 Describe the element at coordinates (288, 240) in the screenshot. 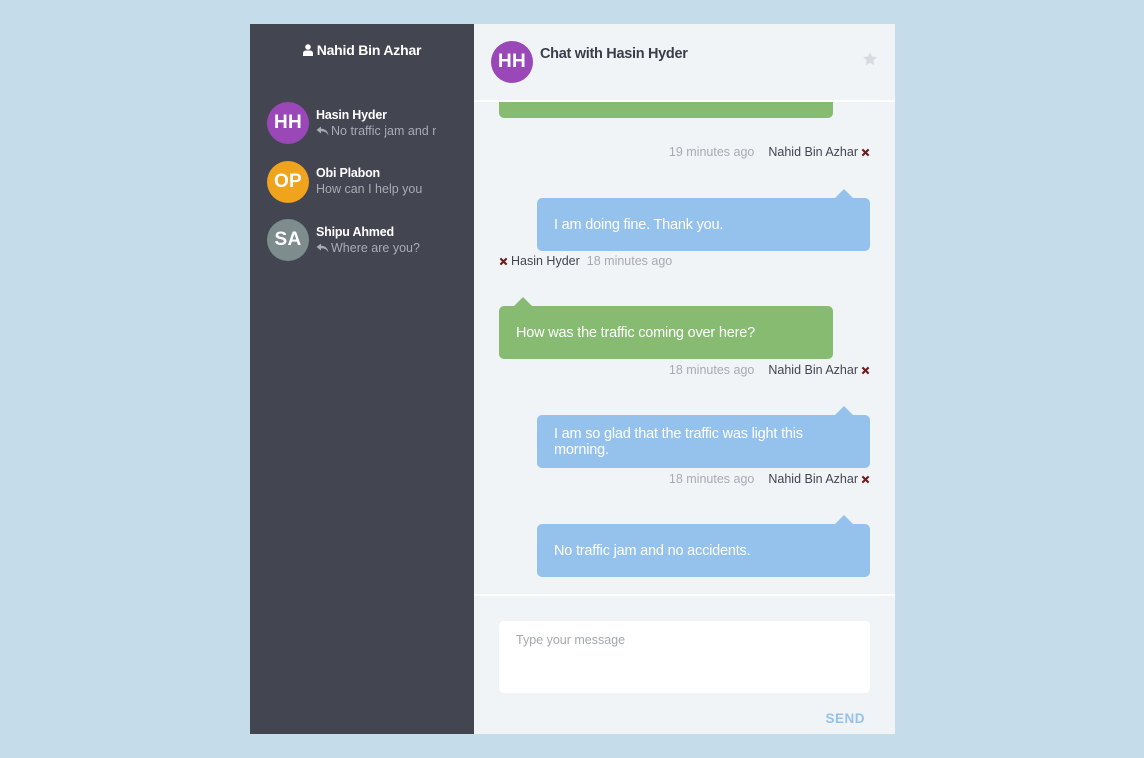

I see `avatar: SA` at that location.